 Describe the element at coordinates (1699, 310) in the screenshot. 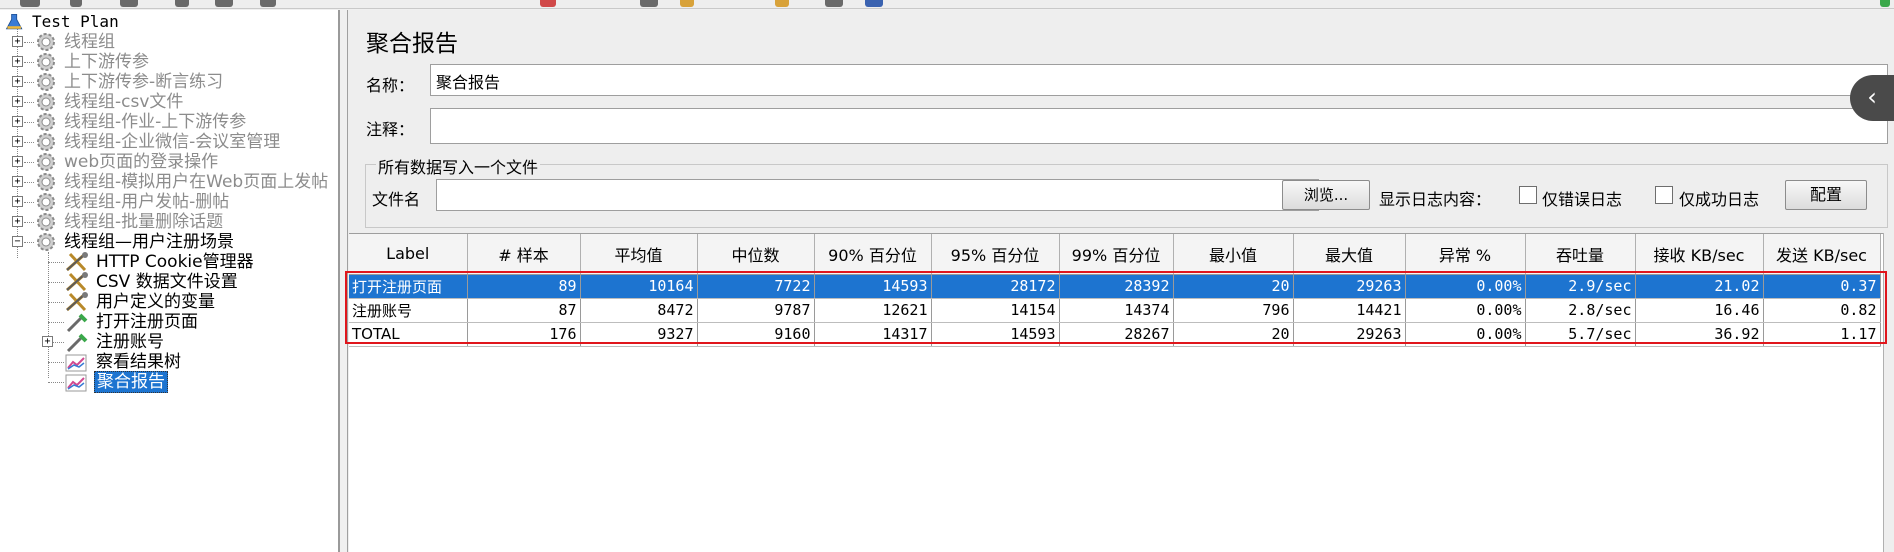

I see `table-cell: 16.46` at that location.